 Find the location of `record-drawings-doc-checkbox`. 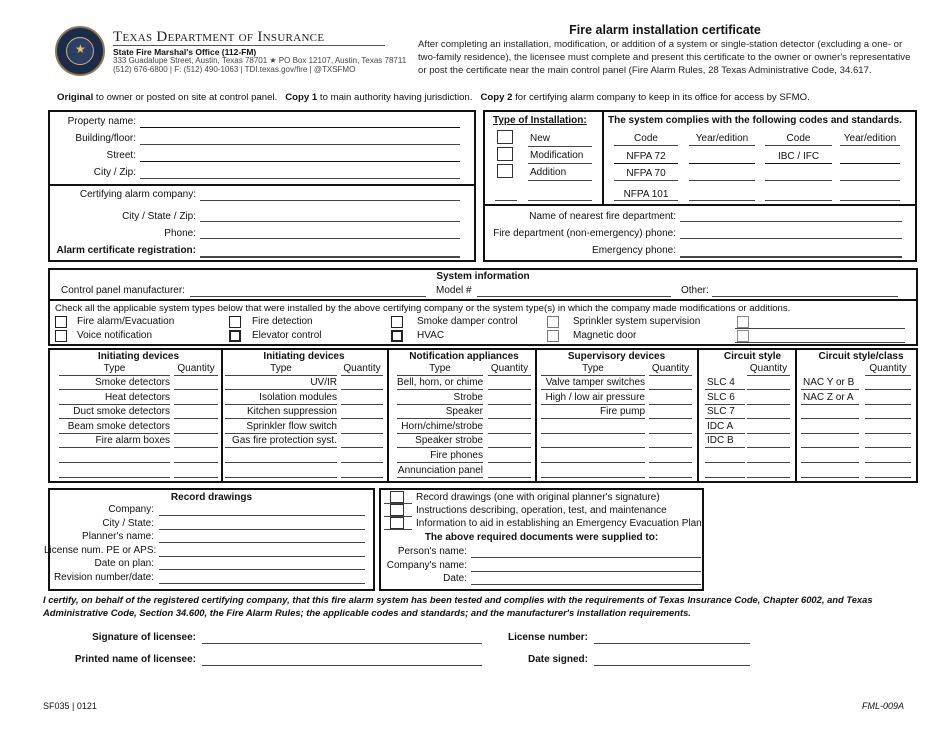

record-drawings-doc-checkbox is located at coordinates (397, 497).